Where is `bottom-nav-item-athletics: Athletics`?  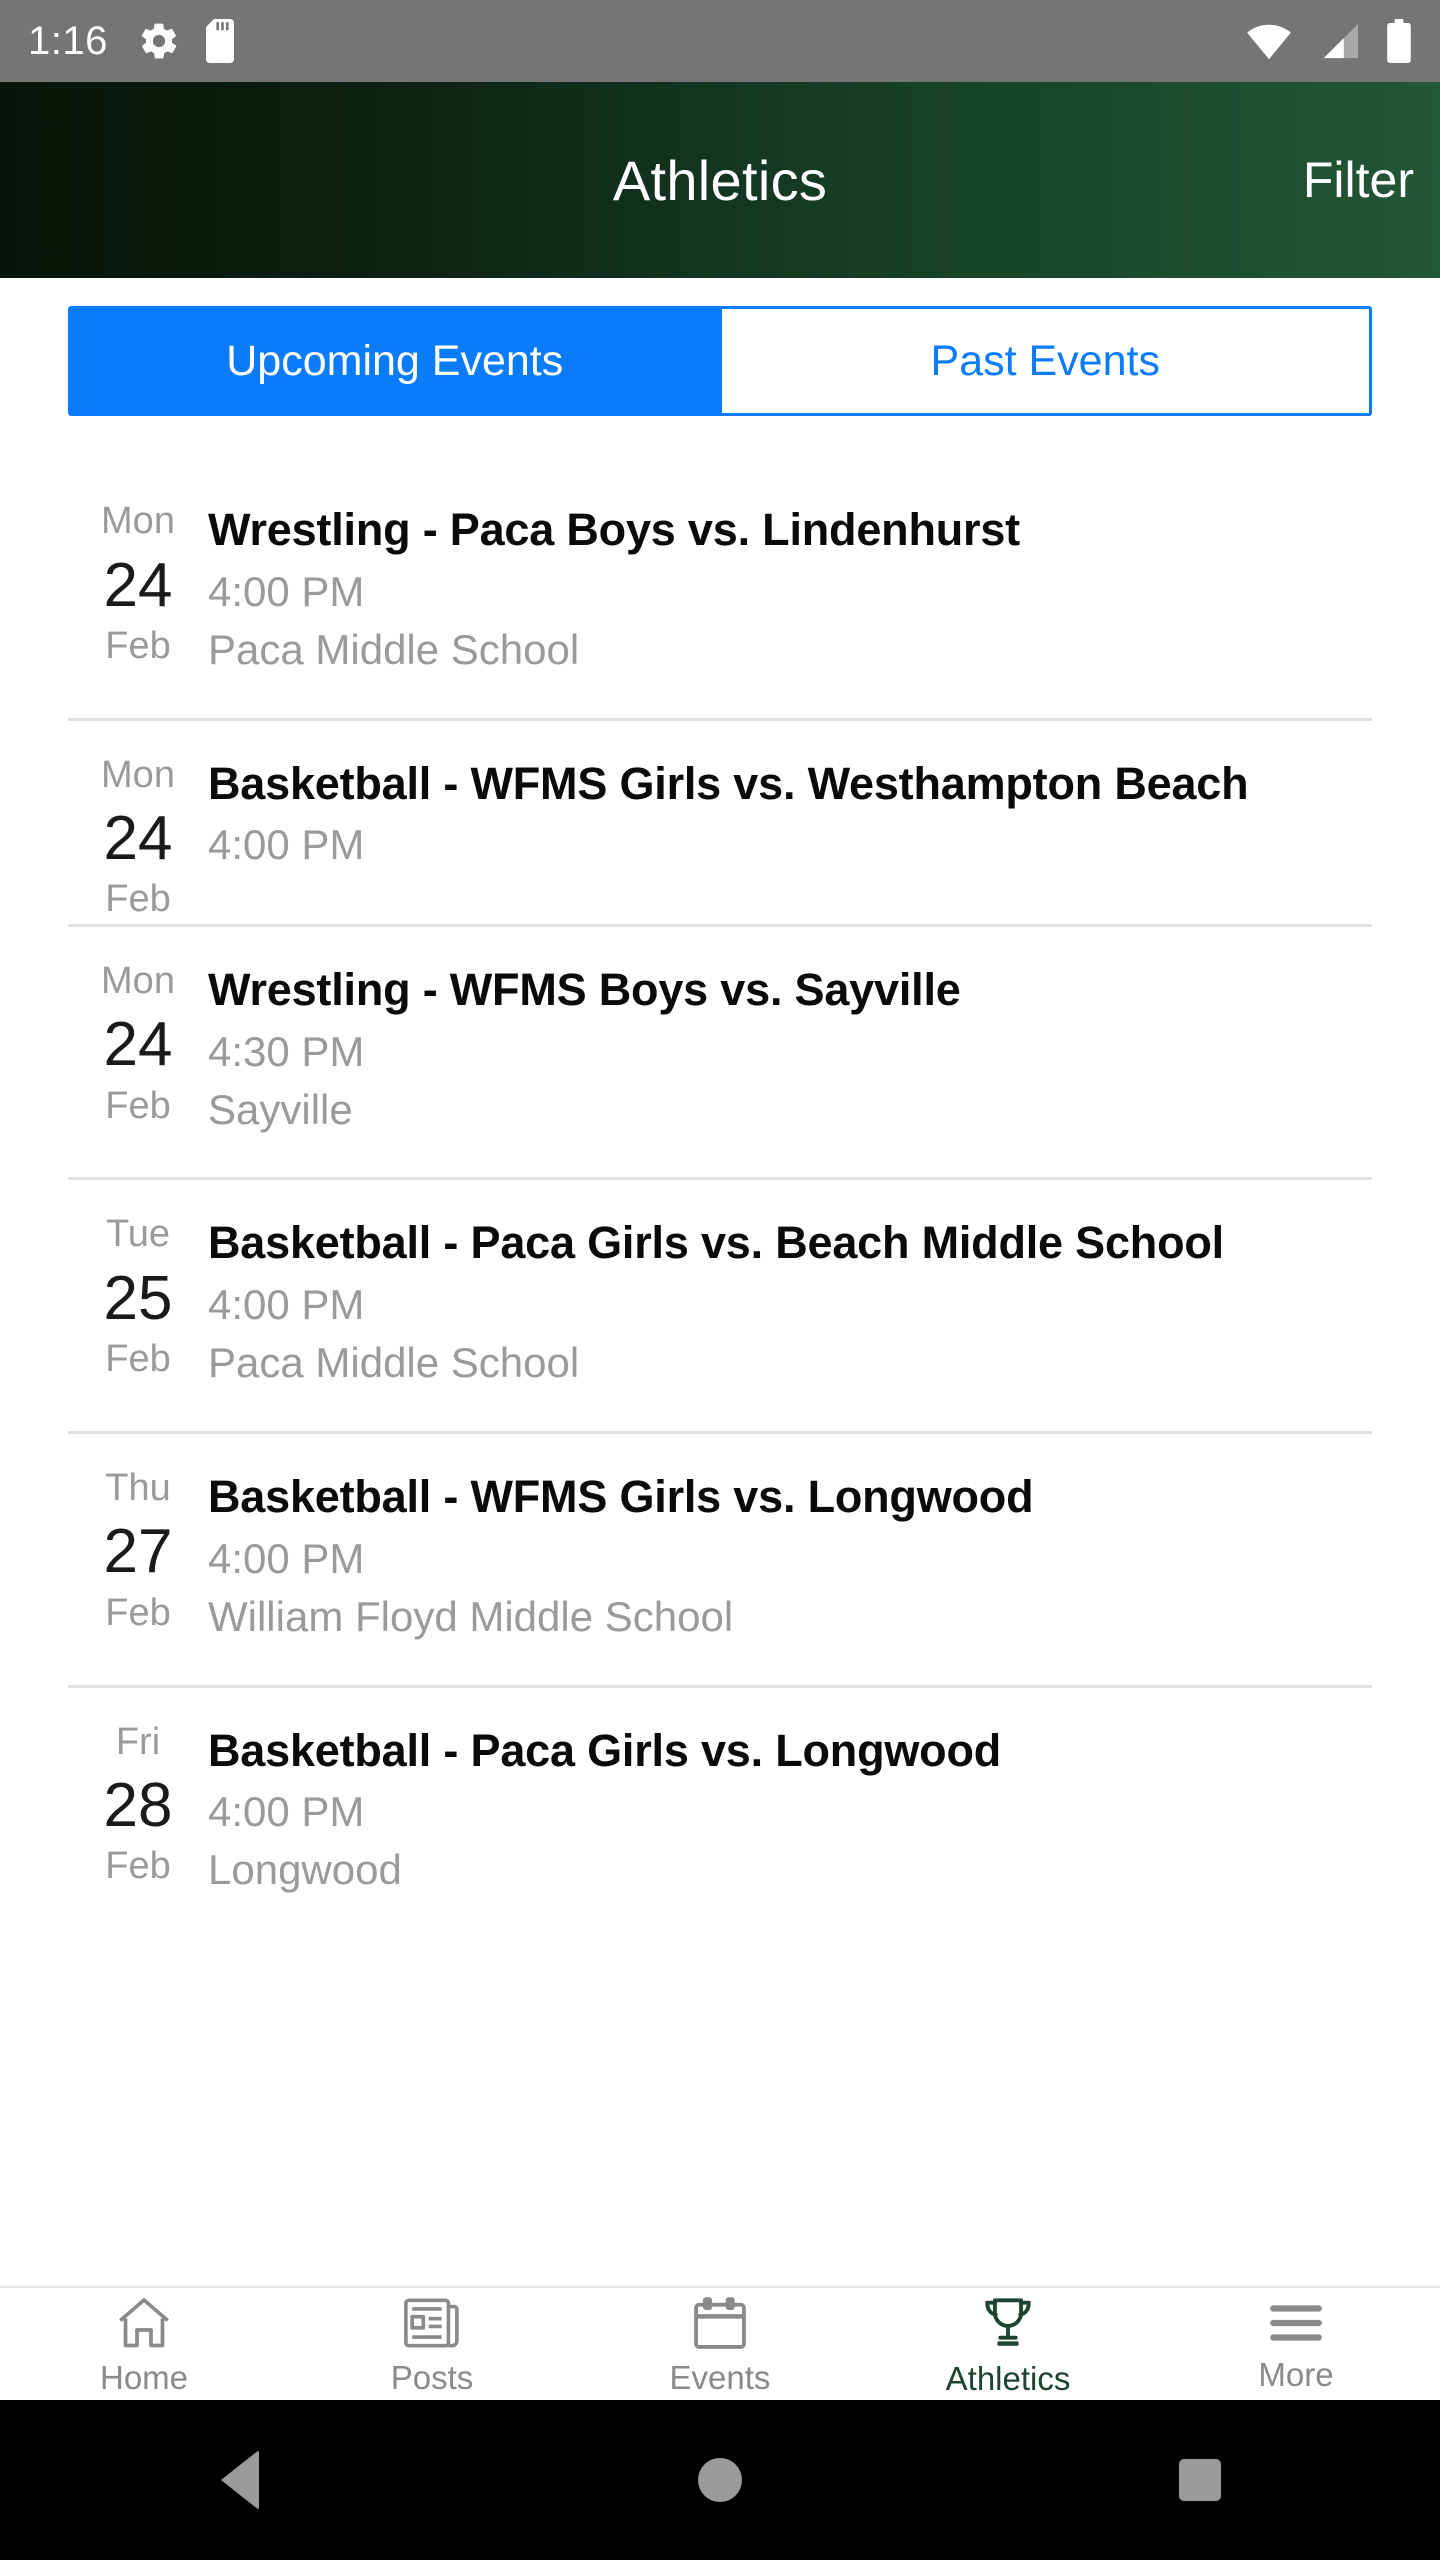
bottom-nav-item-athletics: Athletics is located at coordinates (1008, 2344).